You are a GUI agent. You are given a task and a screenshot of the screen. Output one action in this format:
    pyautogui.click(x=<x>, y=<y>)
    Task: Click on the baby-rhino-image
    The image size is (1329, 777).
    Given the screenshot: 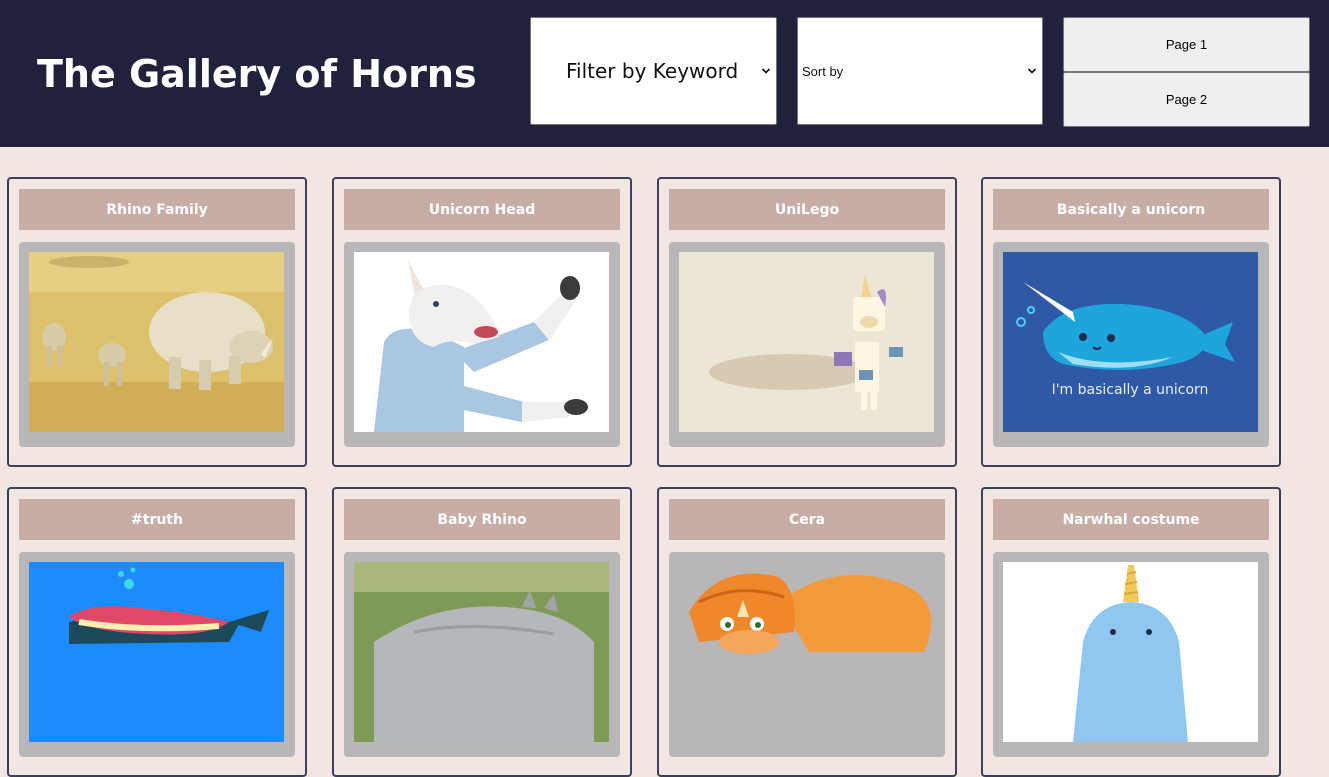 What is the action you would take?
    pyautogui.click(x=481, y=652)
    